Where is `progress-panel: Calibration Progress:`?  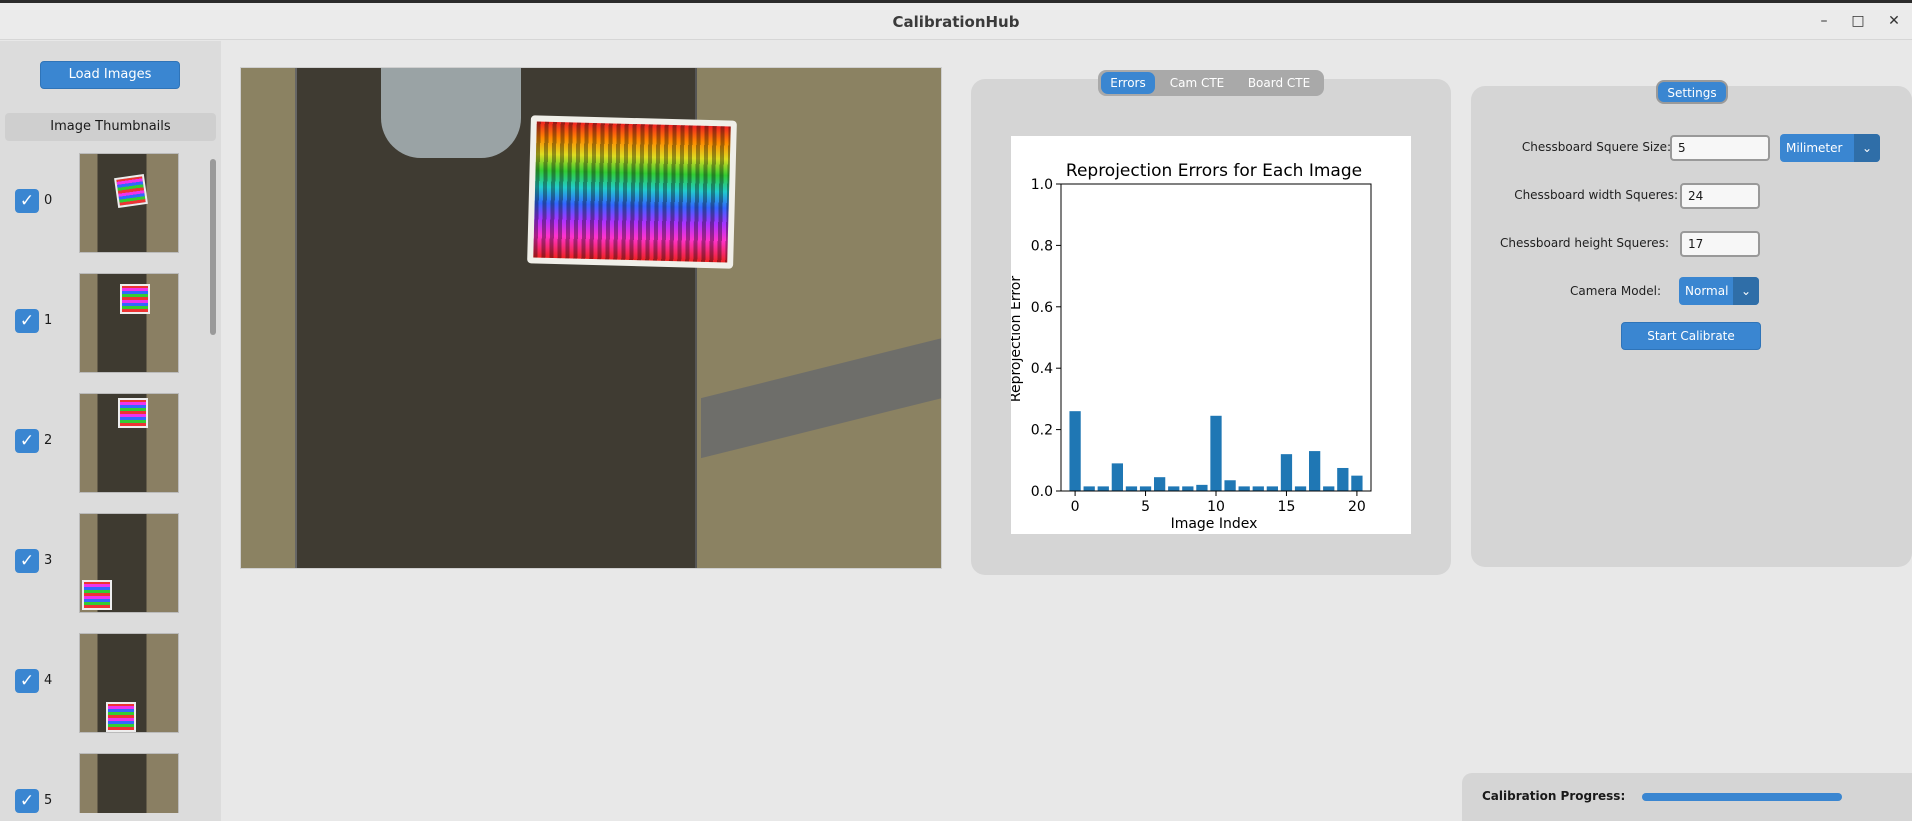 progress-panel: Calibration Progress: is located at coordinates (1687, 797).